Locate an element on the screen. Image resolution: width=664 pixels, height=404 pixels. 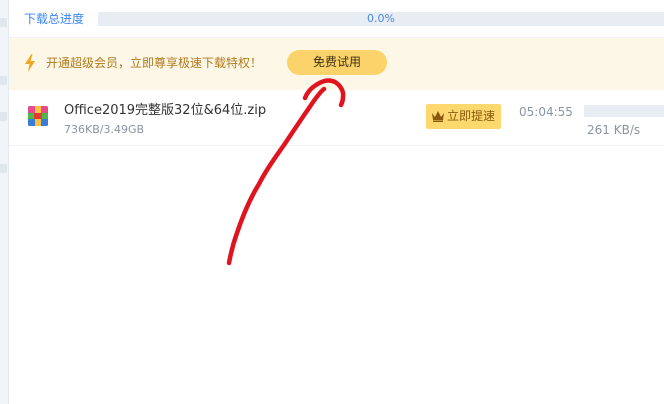
overall-progress-percent: 0.0% is located at coordinates (381, 18).